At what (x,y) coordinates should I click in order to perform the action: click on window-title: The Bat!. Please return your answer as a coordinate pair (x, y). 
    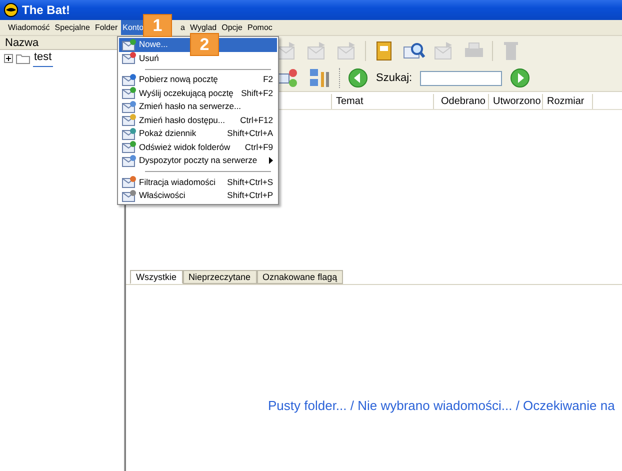
    Looking at the image, I should click on (46, 10).